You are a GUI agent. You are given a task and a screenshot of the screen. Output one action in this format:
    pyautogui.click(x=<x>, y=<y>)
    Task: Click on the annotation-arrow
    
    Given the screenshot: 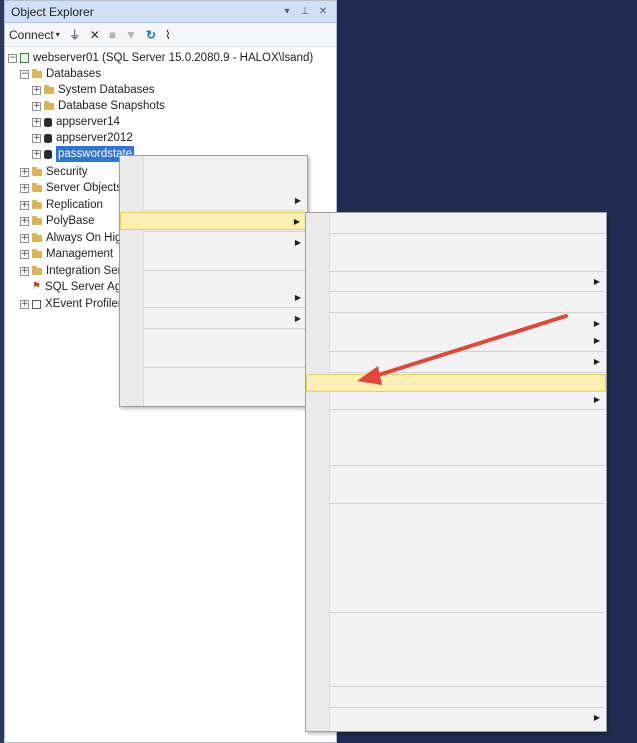 What is the action you would take?
    pyautogui.click(x=462, y=349)
    